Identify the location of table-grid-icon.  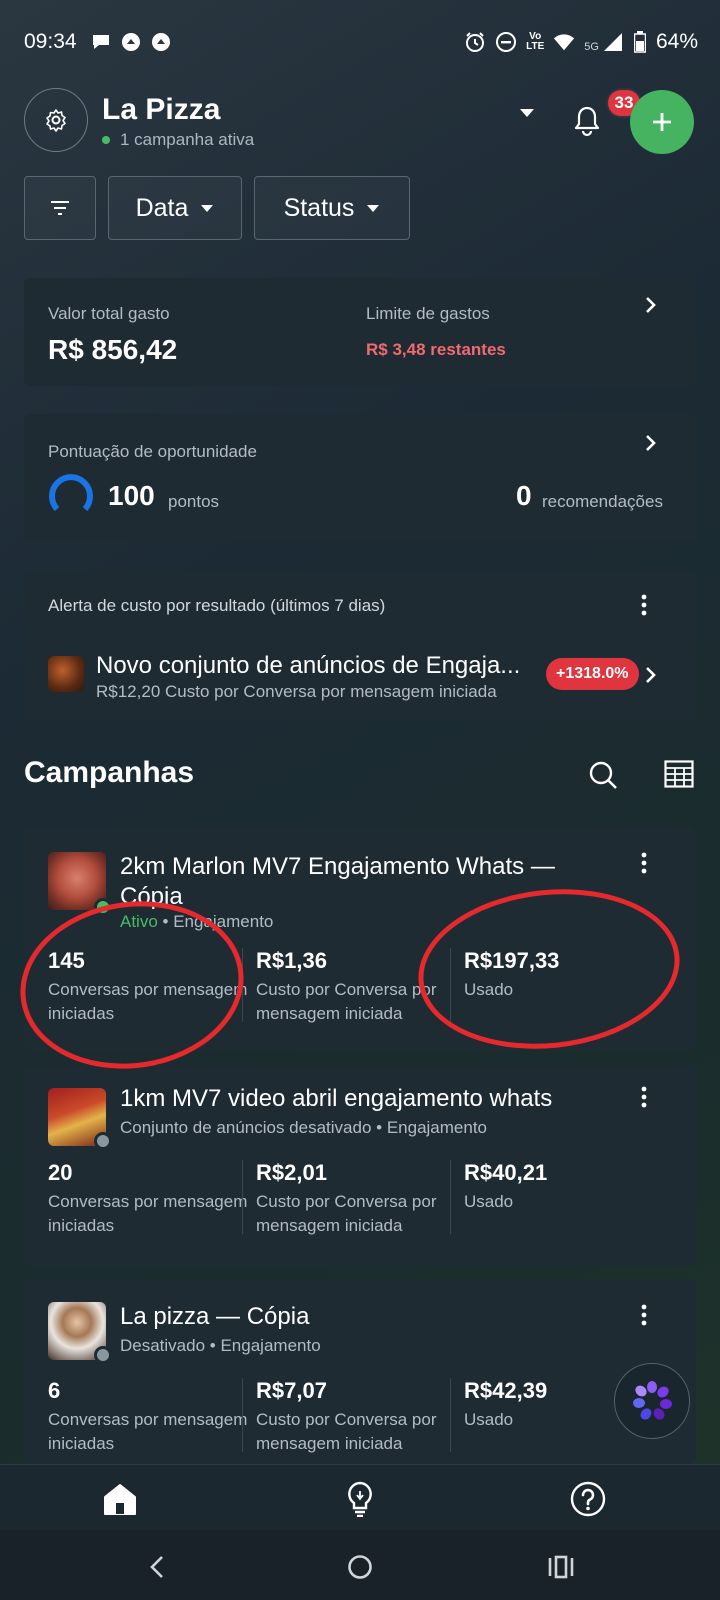
(679, 774).